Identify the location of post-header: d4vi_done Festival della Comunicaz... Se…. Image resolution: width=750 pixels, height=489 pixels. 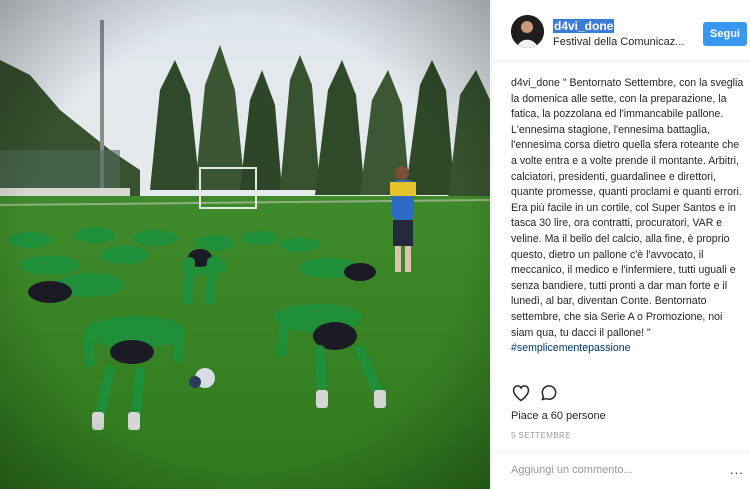
(621, 31).